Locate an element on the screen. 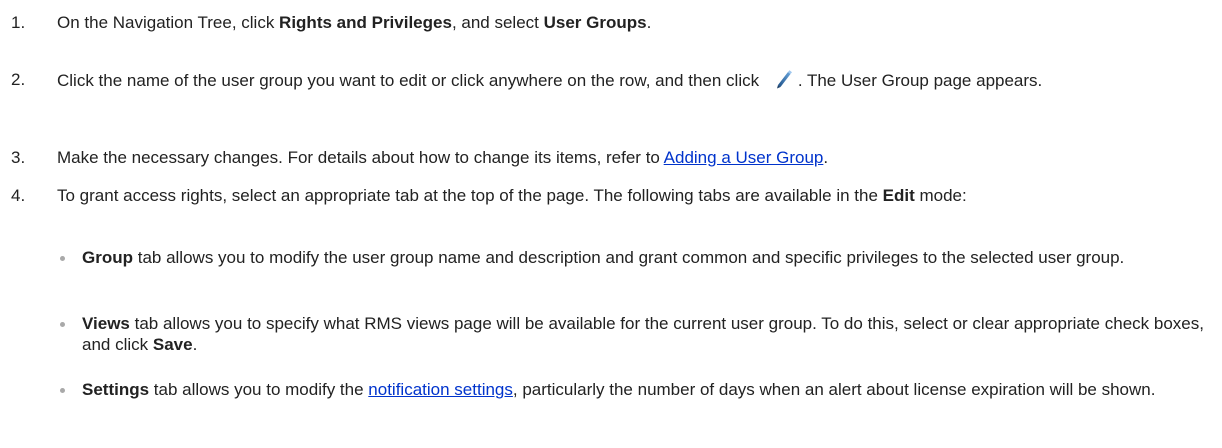 This screenshot has width=1222, height=448. settings-tab-name: Settings is located at coordinates (116, 389).